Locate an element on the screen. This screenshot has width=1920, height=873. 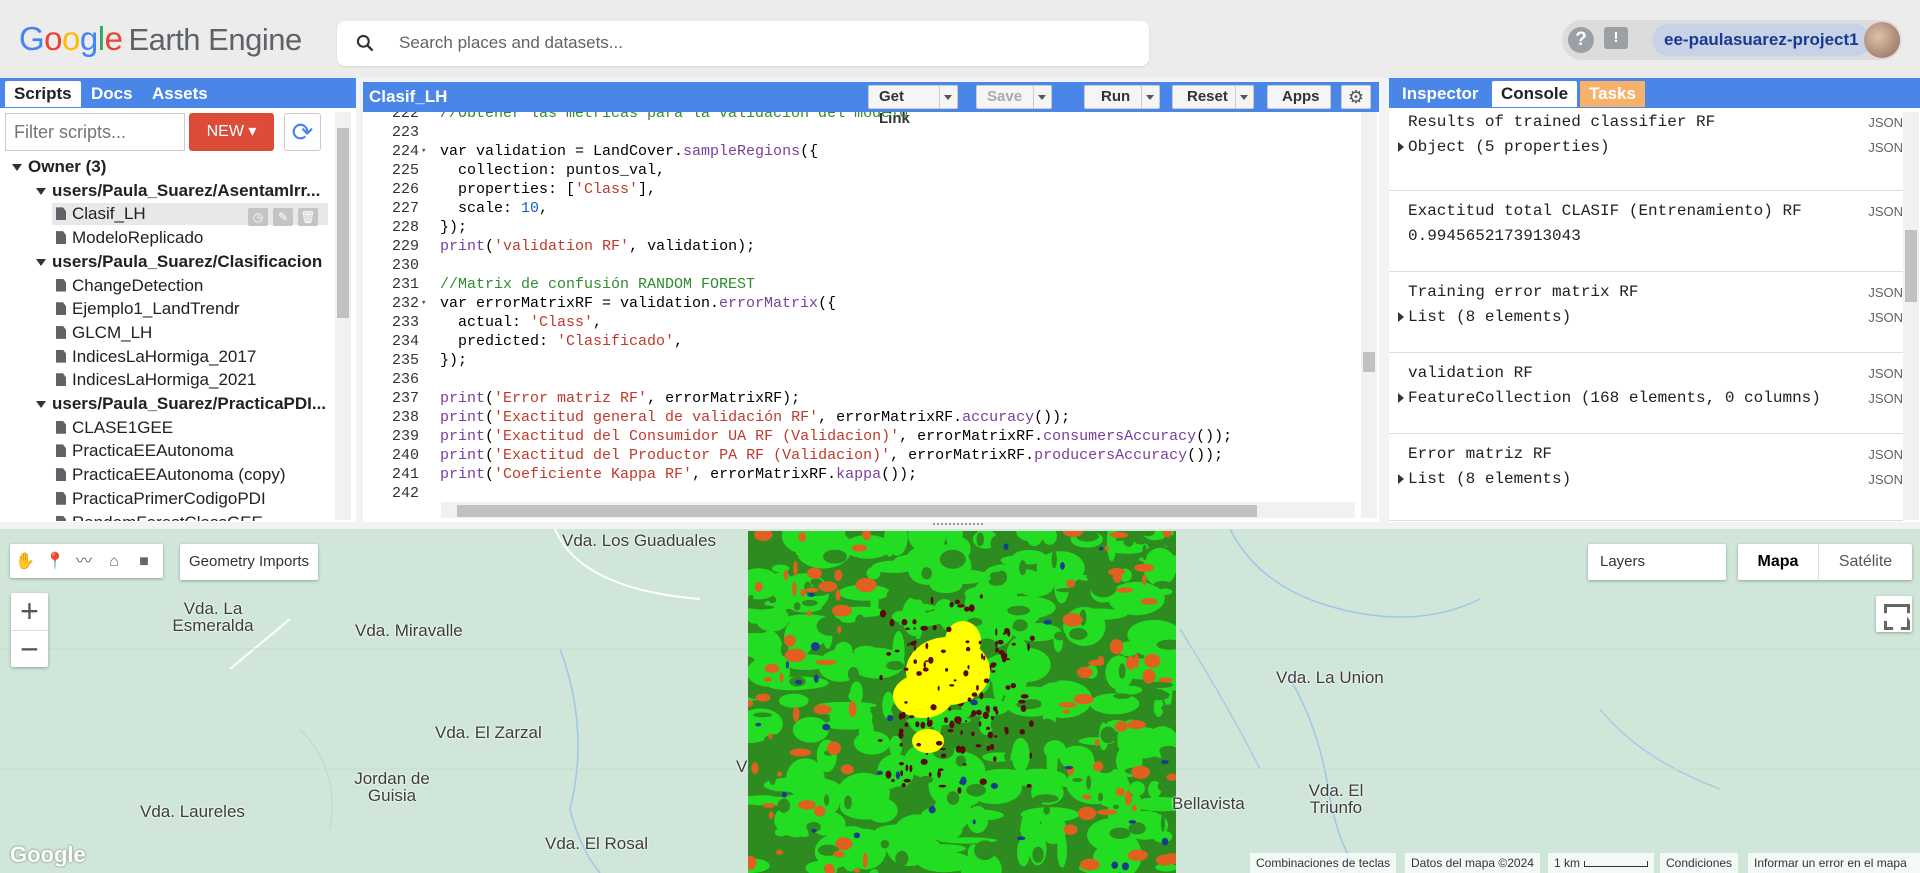
scale-bar: 1 km is located at coordinates (1601, 863).